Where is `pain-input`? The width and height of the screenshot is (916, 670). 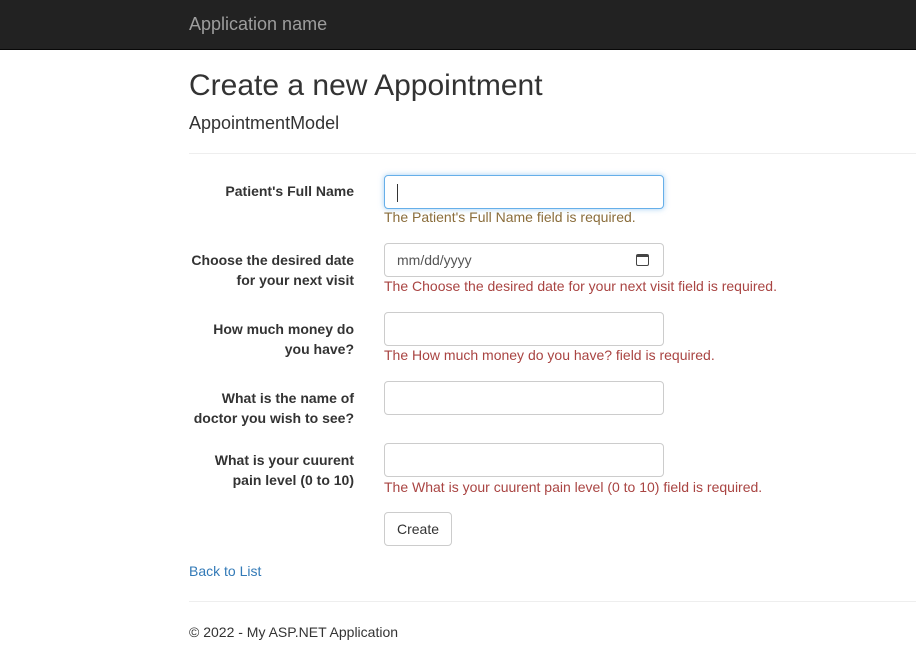 pain-input is located at coordinates (524, 460).